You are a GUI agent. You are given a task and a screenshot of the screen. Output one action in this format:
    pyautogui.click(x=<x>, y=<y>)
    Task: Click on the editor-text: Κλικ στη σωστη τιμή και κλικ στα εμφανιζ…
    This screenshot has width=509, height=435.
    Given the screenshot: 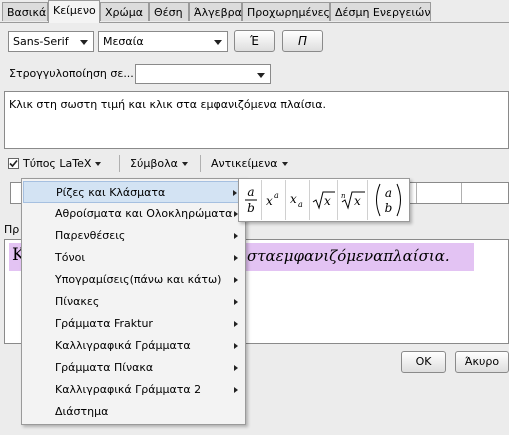 What is the action you would take?
    pyautogui.click(x=167, y=104)
    